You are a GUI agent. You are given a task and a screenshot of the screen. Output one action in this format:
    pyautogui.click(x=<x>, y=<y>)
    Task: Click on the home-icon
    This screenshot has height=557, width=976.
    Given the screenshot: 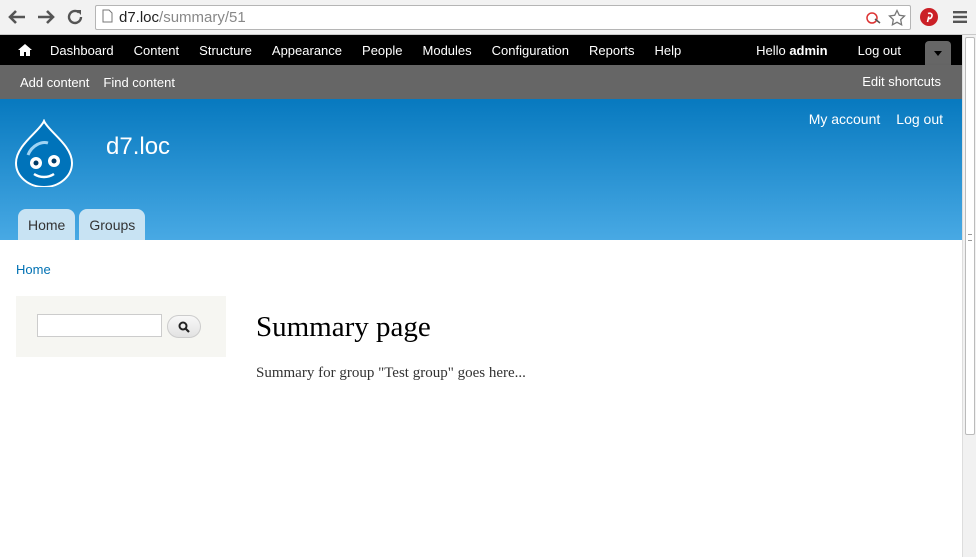 What is the action you would take?
    pyautogui.click(x=25, y=50)
    